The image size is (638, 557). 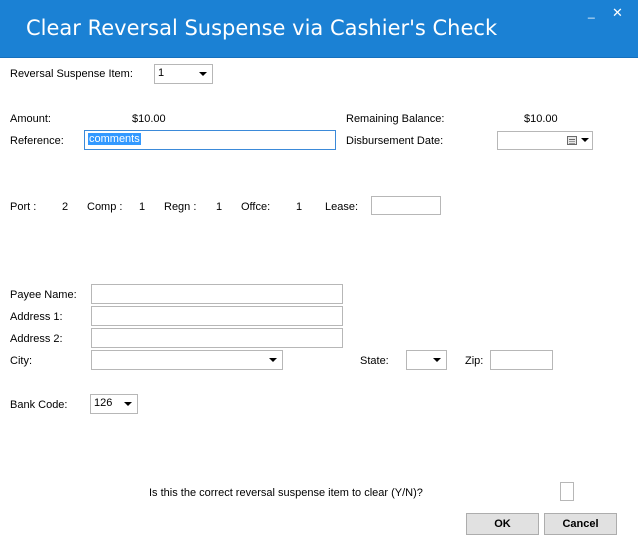 I want to click on regn-label: Regn :, so click(x=180, y=207).